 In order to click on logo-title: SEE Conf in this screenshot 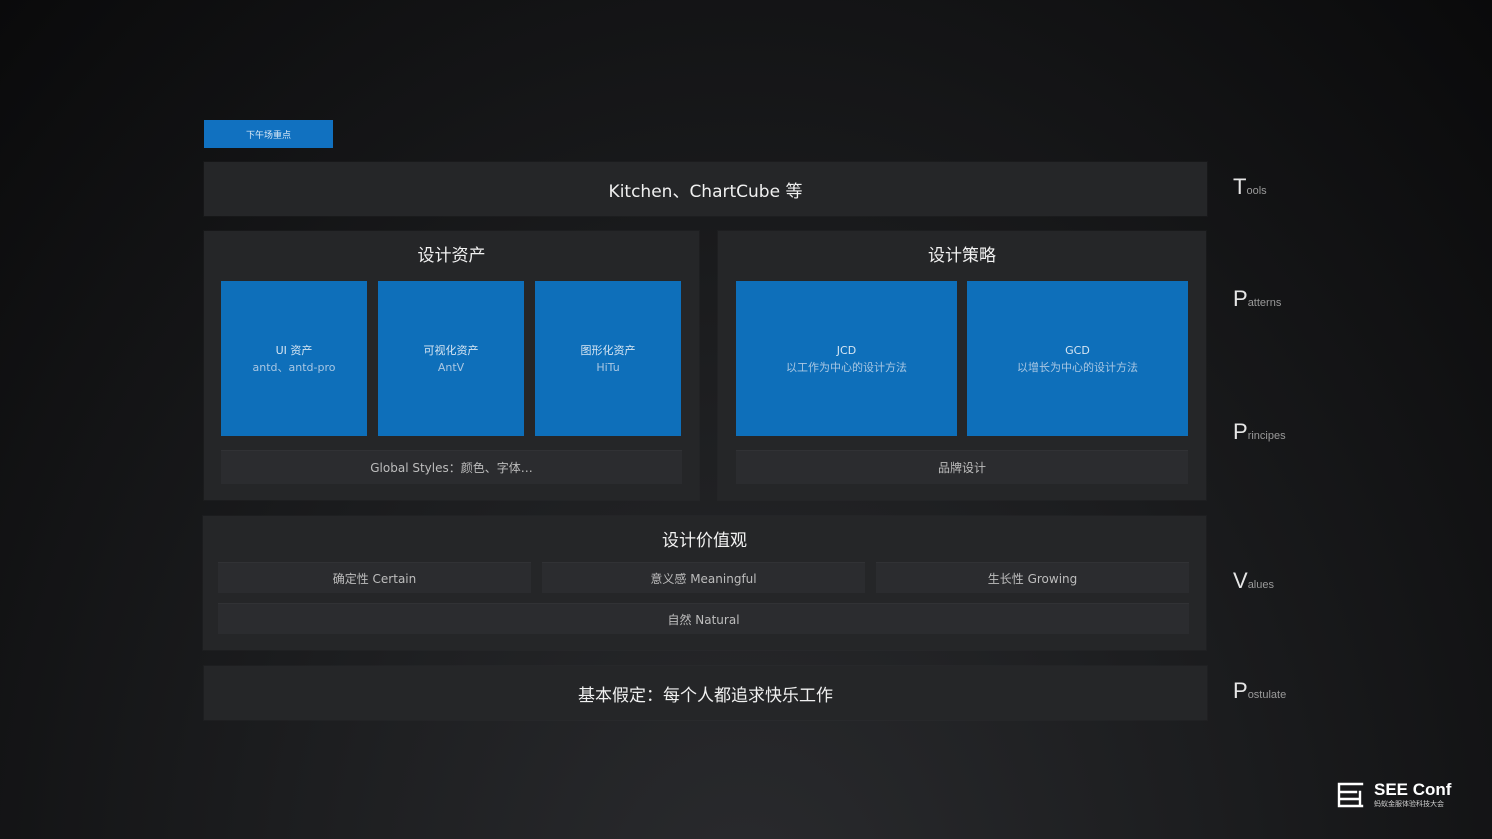, I will do `click(1413, 789)`.